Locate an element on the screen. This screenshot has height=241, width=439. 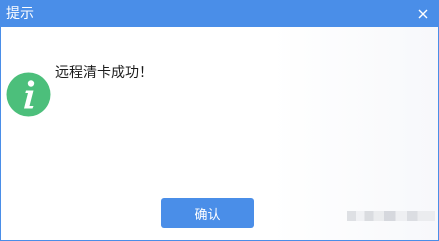
dialog-title: 提示 is located at coordinates (20, 14).